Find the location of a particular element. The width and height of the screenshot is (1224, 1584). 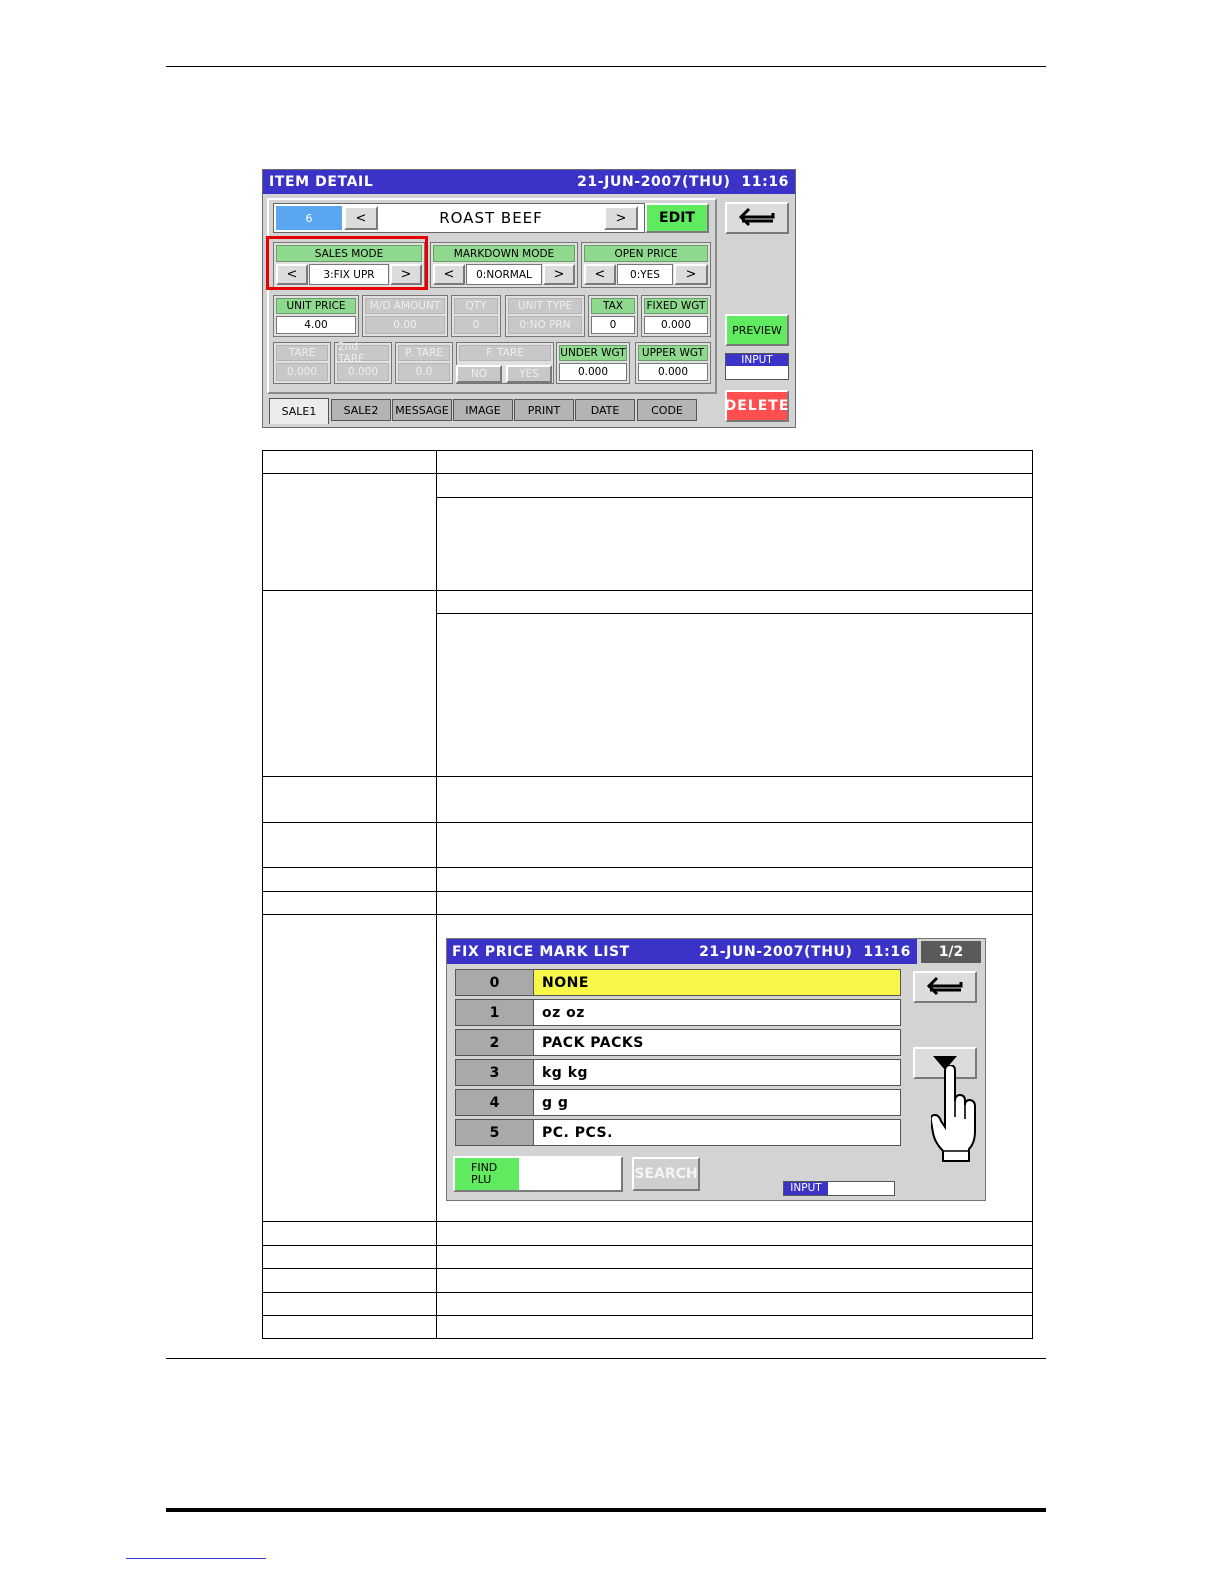

field-label: F. TARE is located at coordinates (505, 353).